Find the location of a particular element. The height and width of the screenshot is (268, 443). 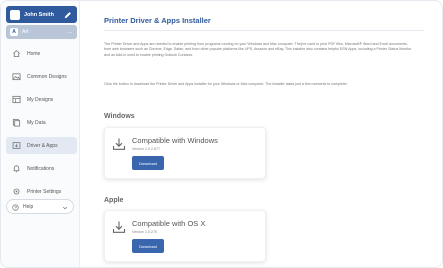

card-title: Compatible with OS X is located at coordinates (169, 223).